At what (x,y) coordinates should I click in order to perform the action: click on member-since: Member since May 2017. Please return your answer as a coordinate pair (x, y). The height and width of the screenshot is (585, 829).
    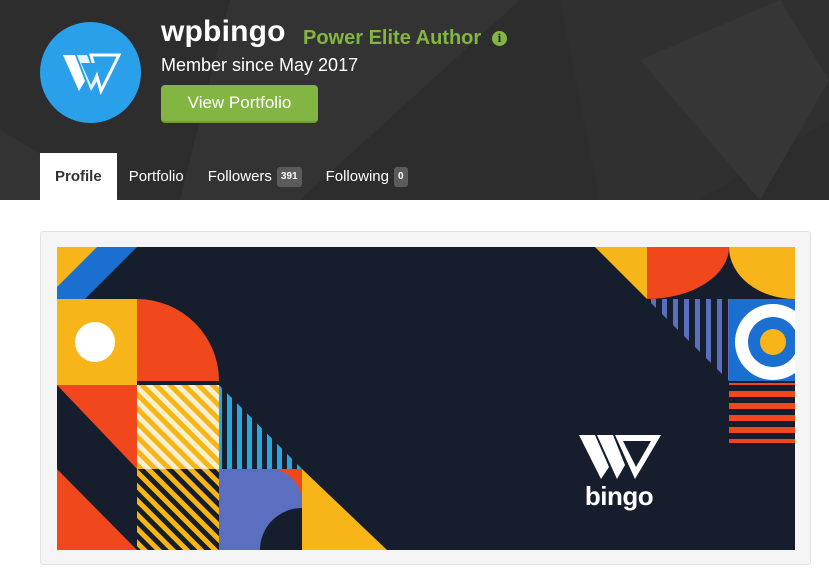
    Looking at the image, I should click on (260, 65).